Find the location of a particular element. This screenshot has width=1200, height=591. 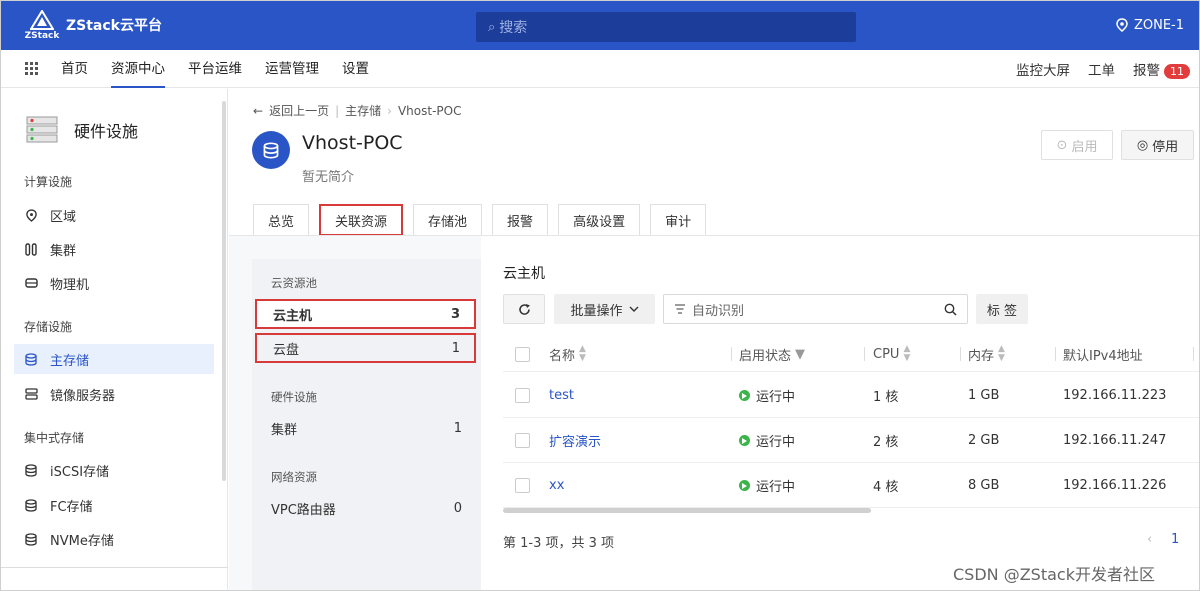

breadcrumb: ← 返回上一页 | 主存储 › Vhost-POC is located at coordinates (357, 110).